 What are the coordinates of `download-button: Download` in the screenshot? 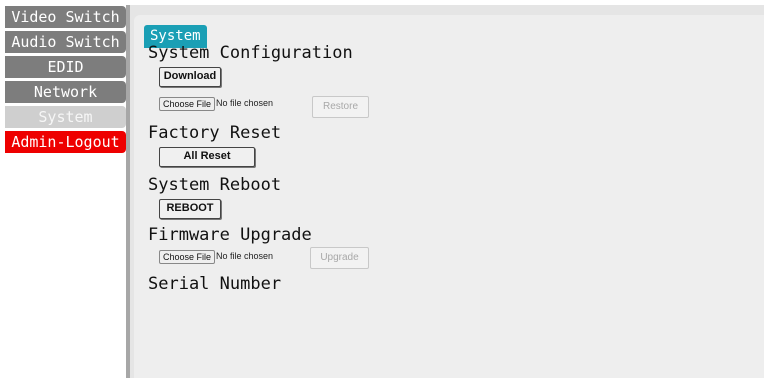 It's located at (190, 77).